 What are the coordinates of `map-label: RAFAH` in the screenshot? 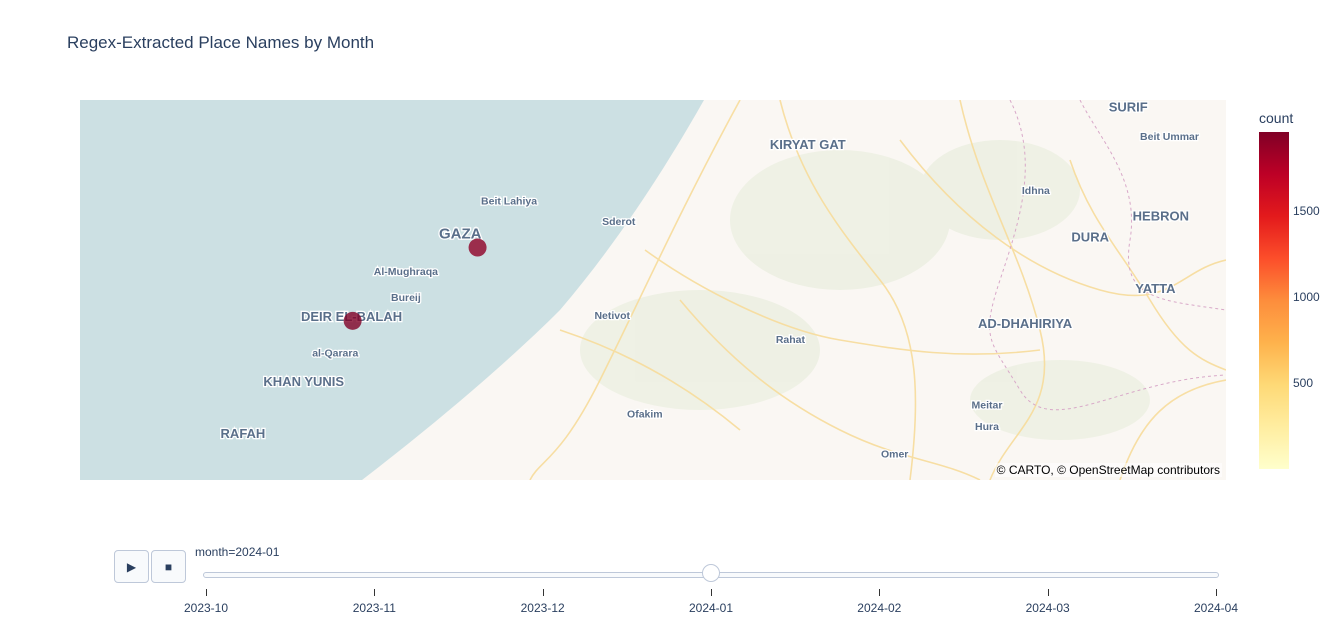 It's located at (243, 433).